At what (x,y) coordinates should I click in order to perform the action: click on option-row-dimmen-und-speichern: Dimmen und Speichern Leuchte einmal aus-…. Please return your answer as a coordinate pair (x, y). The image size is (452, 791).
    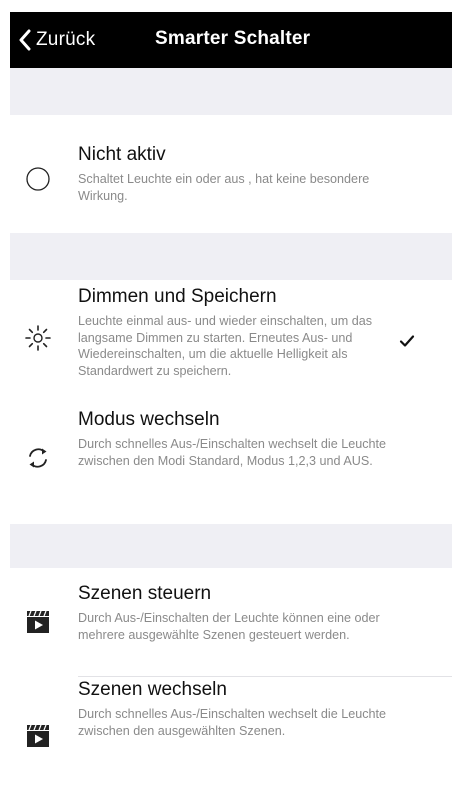
    Looking at the image, I should click on (231, 339).